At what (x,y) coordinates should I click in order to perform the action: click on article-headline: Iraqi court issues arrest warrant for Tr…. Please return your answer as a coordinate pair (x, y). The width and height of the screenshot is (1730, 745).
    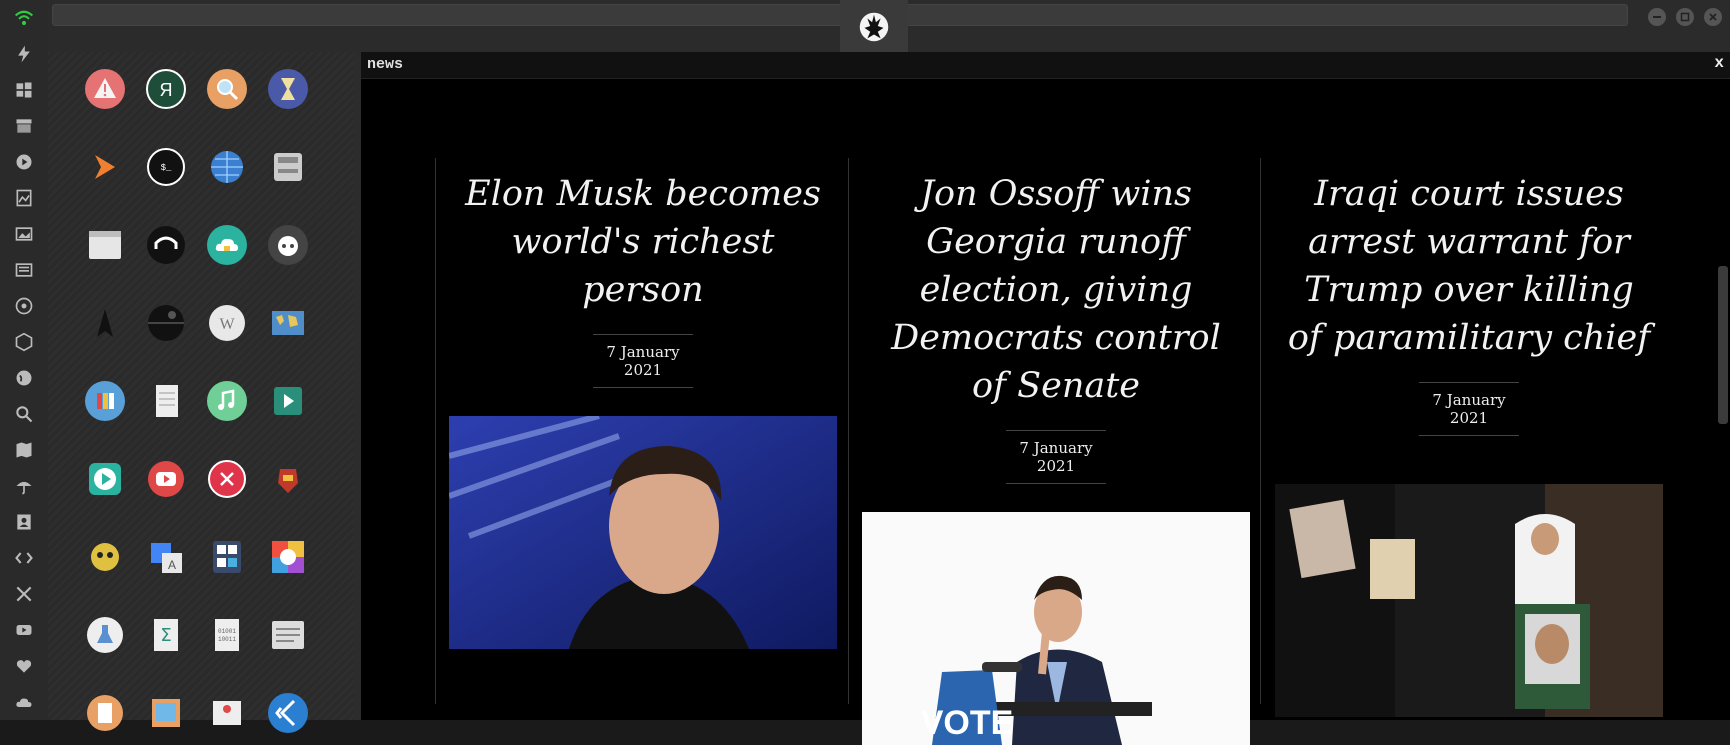
    Looking at the image, I should click on (1469, 266).